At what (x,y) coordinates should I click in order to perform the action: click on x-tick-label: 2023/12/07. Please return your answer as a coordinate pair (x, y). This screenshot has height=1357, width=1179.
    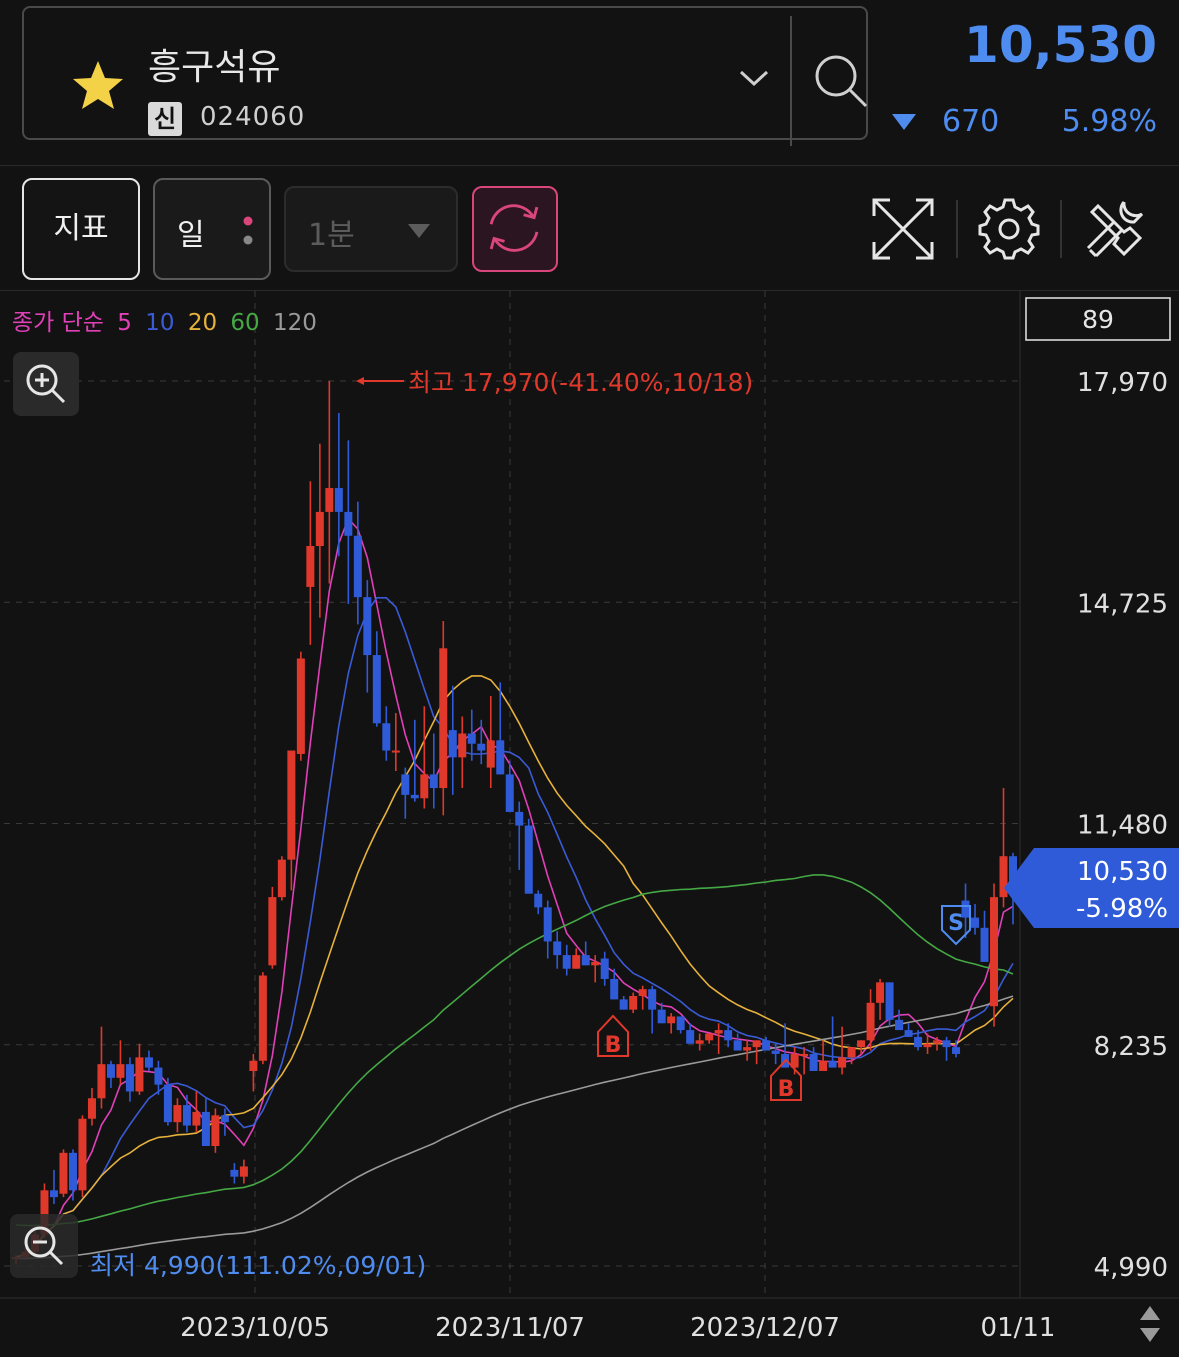
    Looking at the image, I should click on (765, 1328).